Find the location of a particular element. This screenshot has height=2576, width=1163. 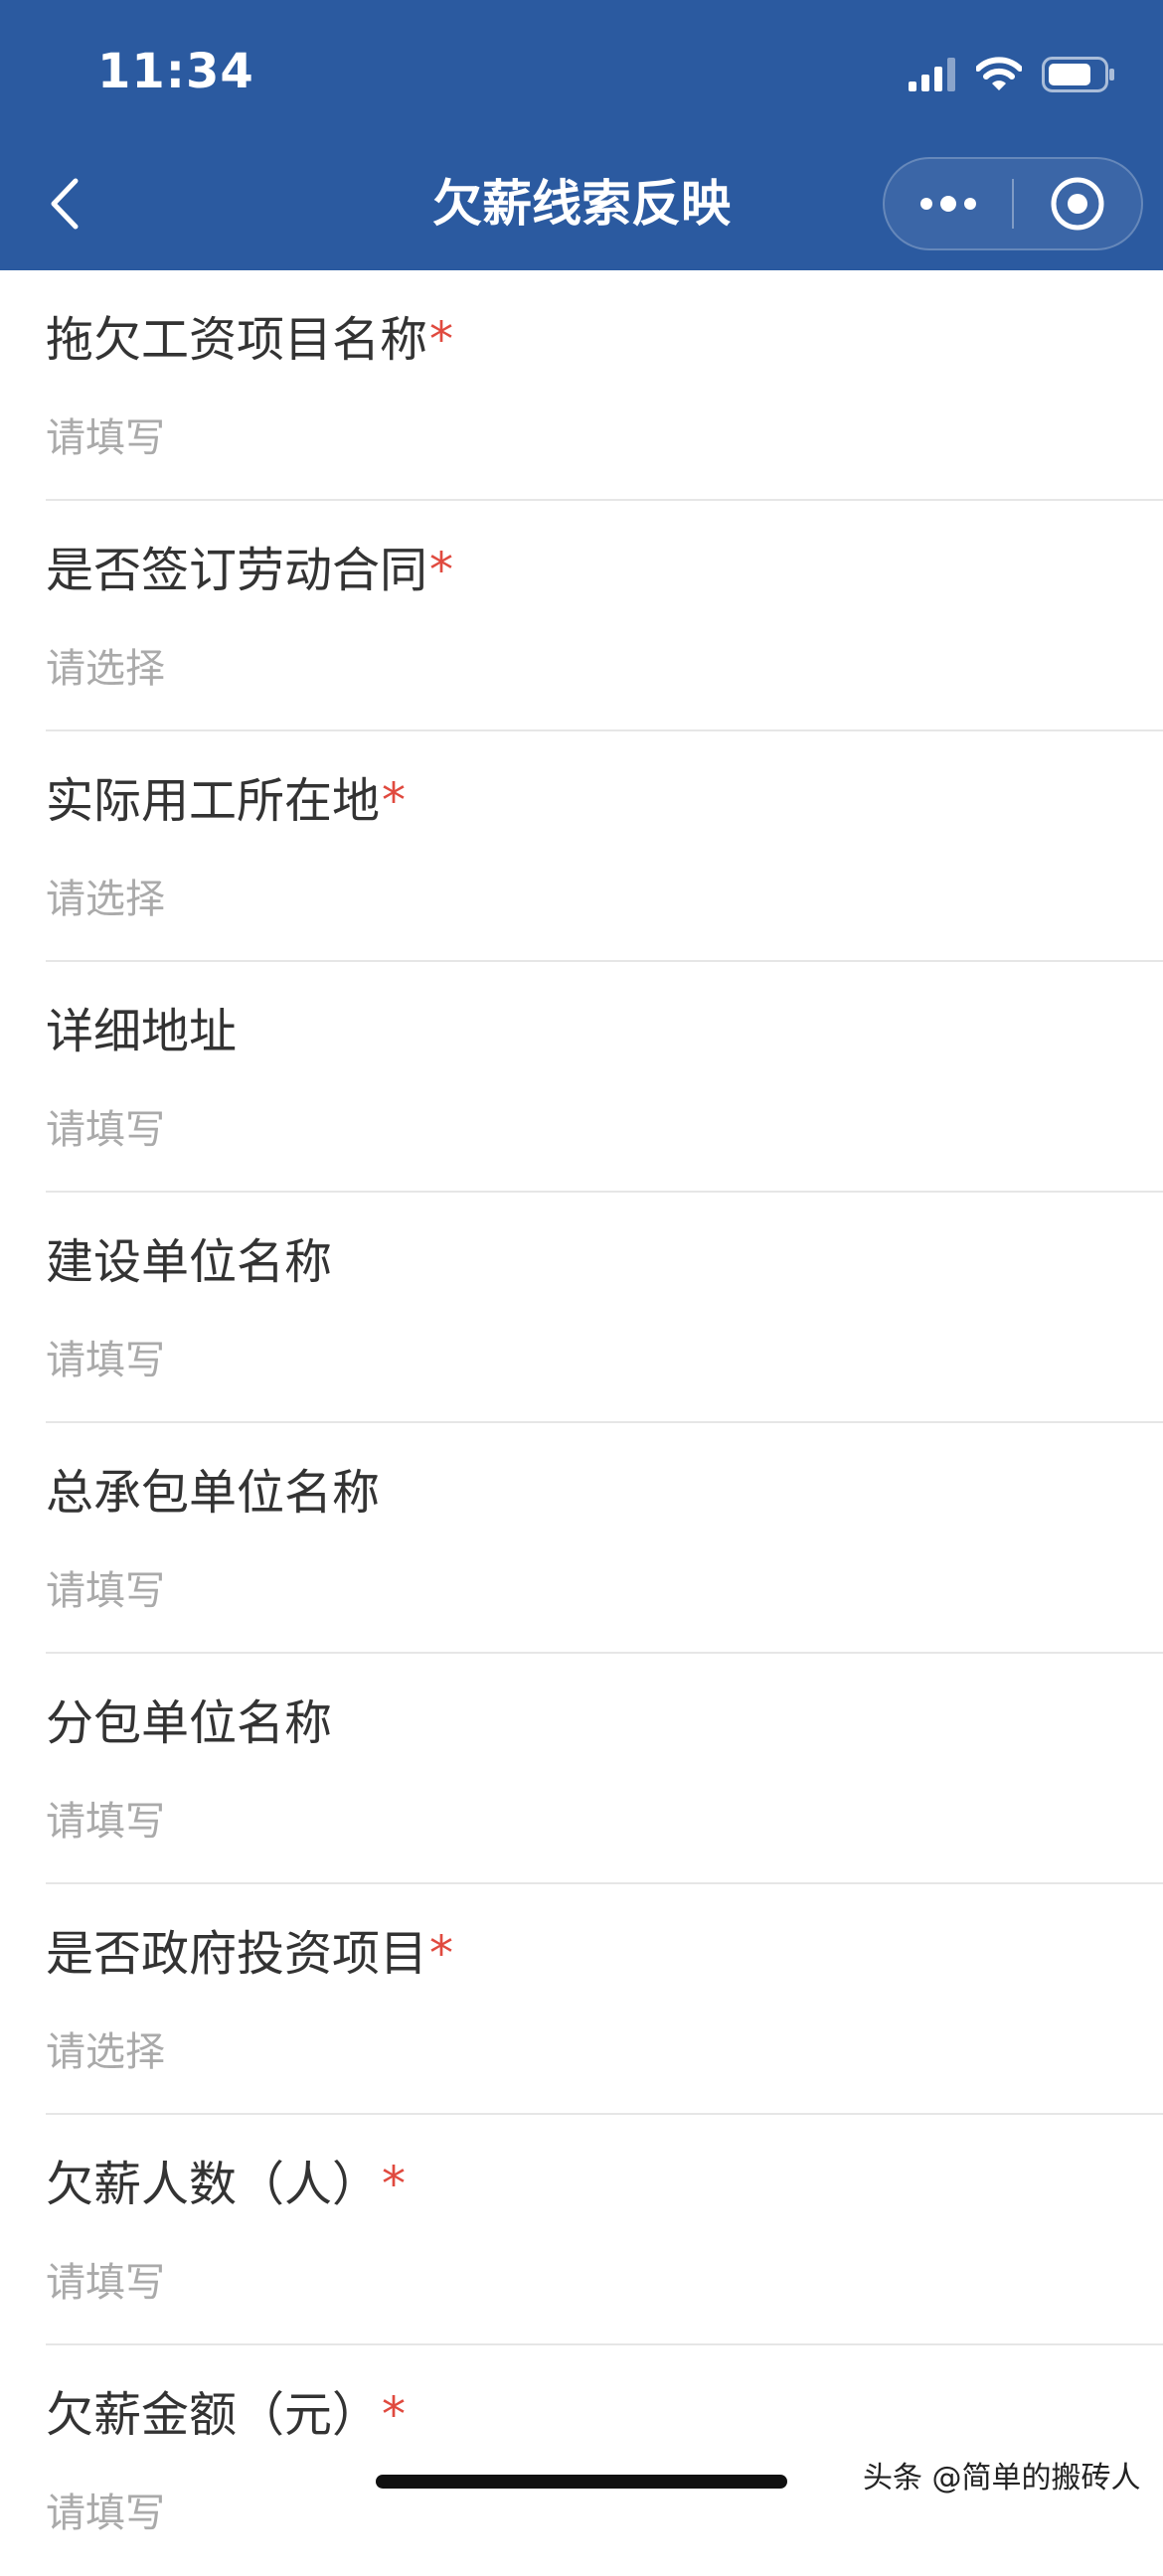

mini-program-capsule is located at coordinates (1013, 203).